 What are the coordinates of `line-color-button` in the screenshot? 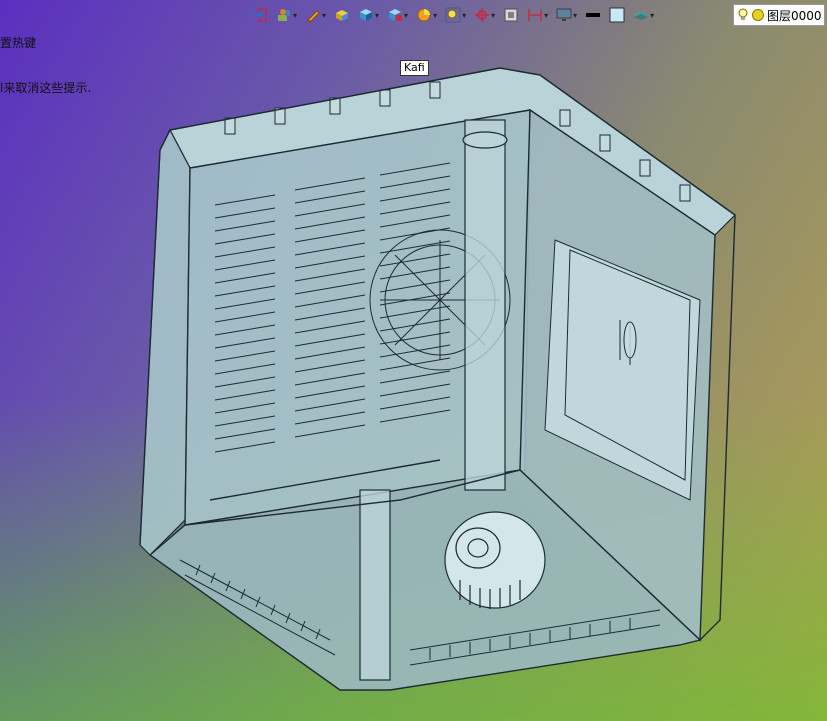 It's located at (593, 15).